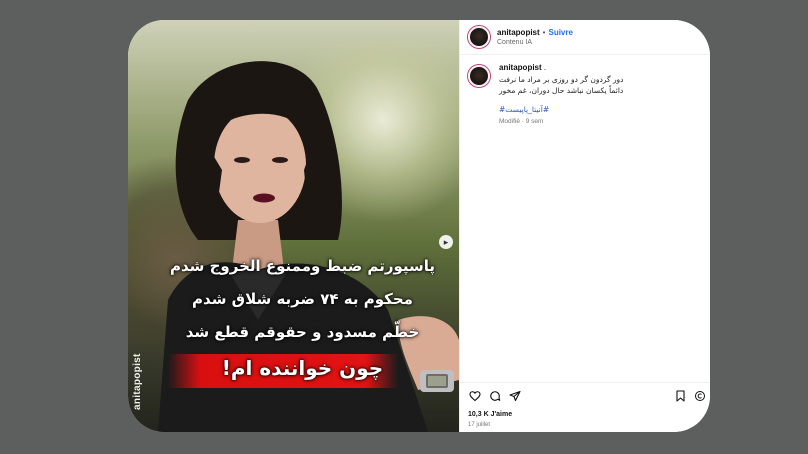 Image resolution: width=808 pixels, height=454 pixels. What do you see at coordinates (479, 76) in the screenshot?
I see `caption-avatar` at bounding box center [479, 76].